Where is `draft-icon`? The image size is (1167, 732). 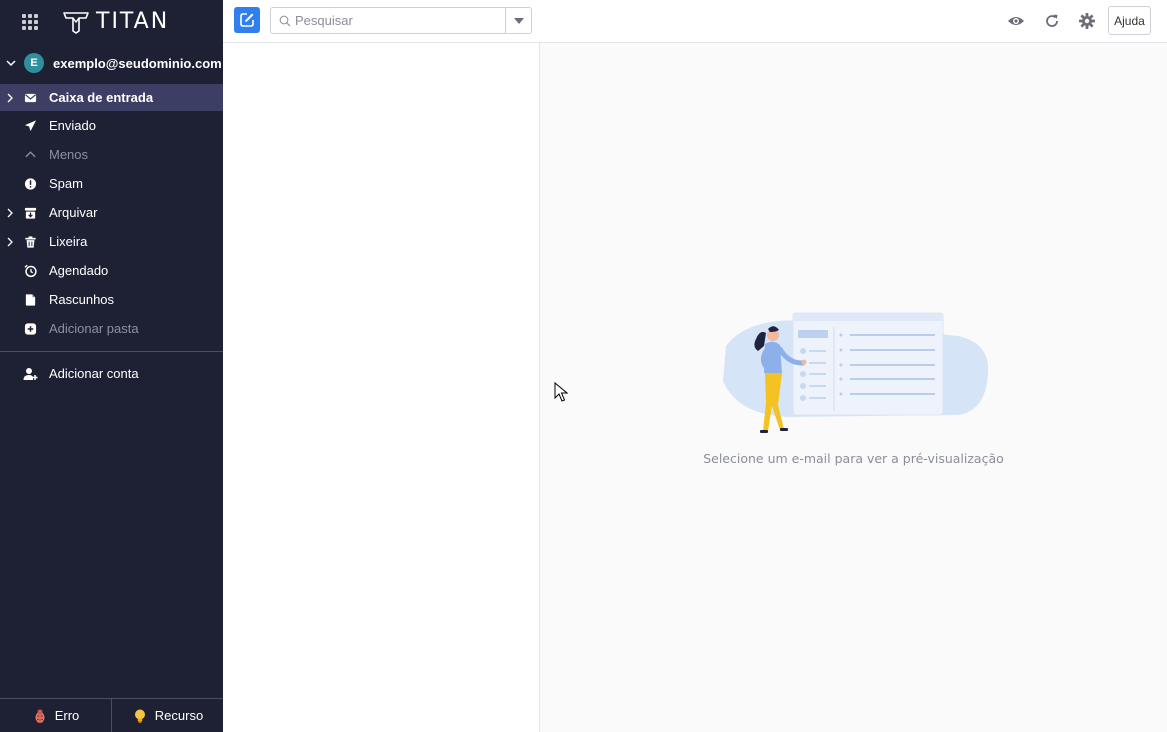
draft-icon is located at coordinates (30, 299).